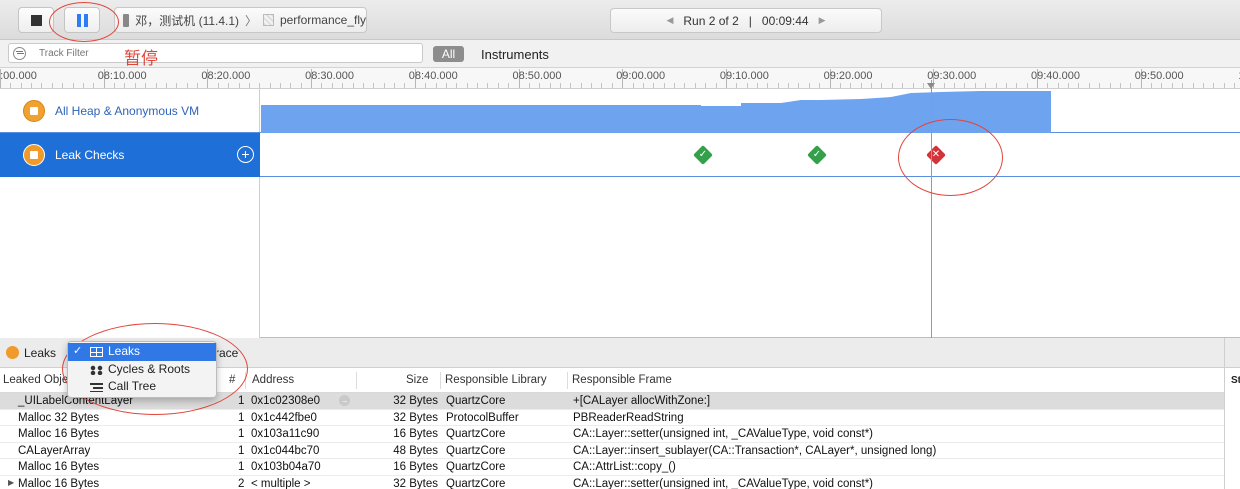 This screenshot has width=1240, height=489. I want to click on cell-address: 0x1c02308e0, so click(286, 401).